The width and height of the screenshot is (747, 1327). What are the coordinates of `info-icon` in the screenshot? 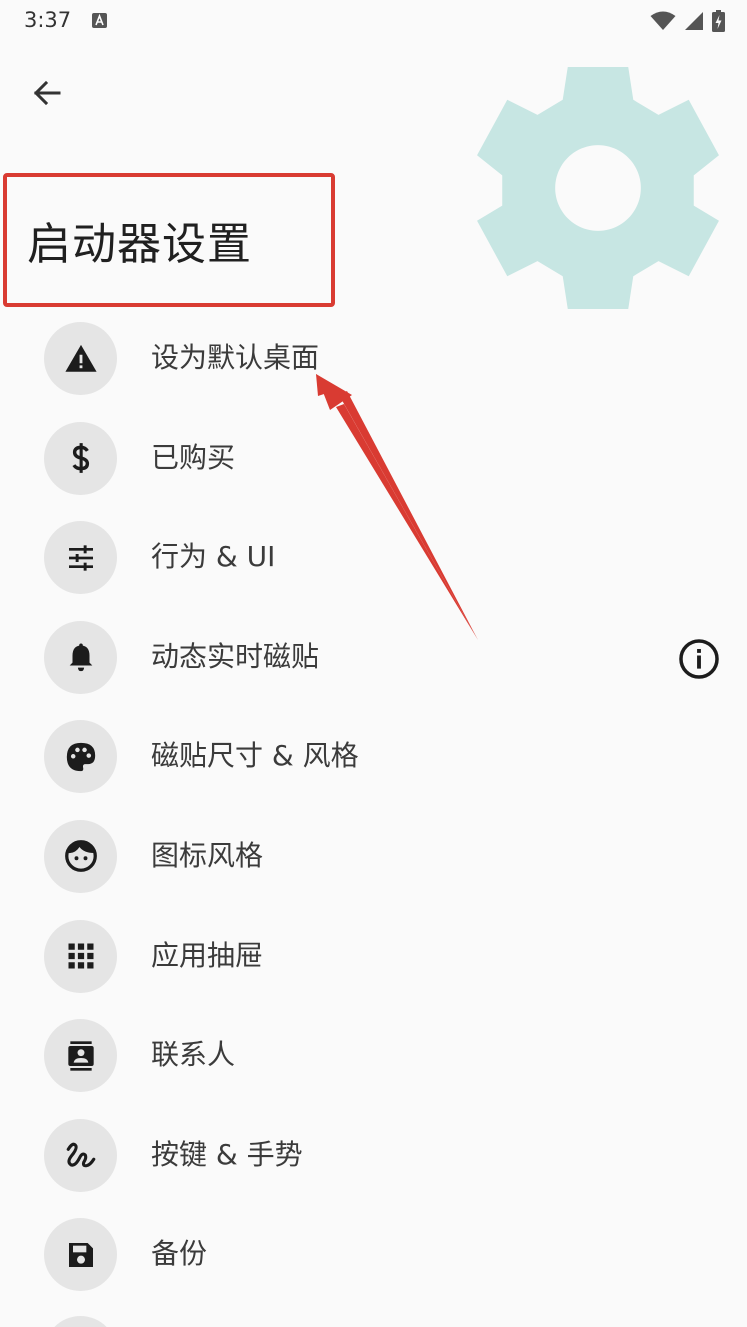 It's located at (699, 659).